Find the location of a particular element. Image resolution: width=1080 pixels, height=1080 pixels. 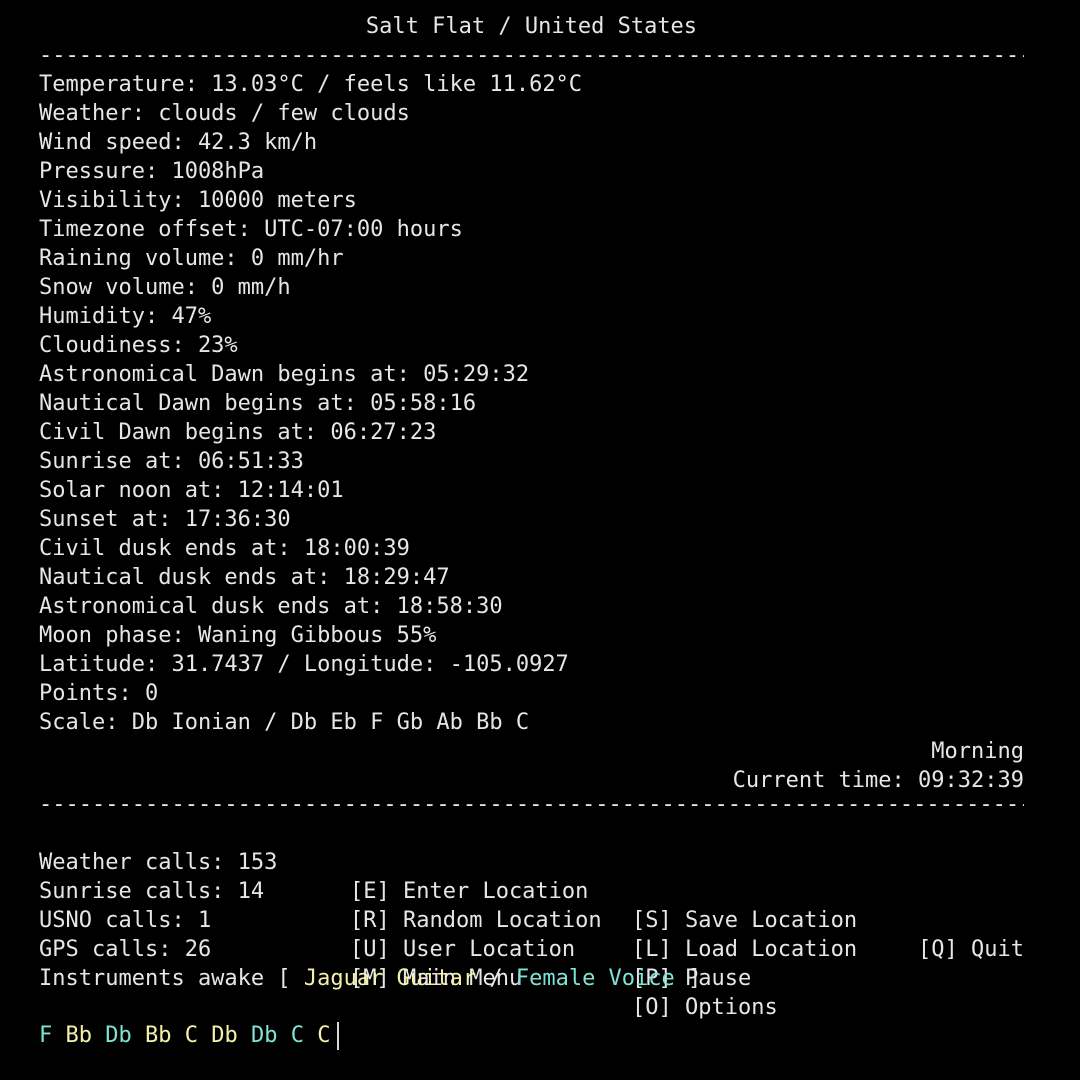

note-list: F Bb Db Bb C Db Db C C is located at coordinates (185, 1035).